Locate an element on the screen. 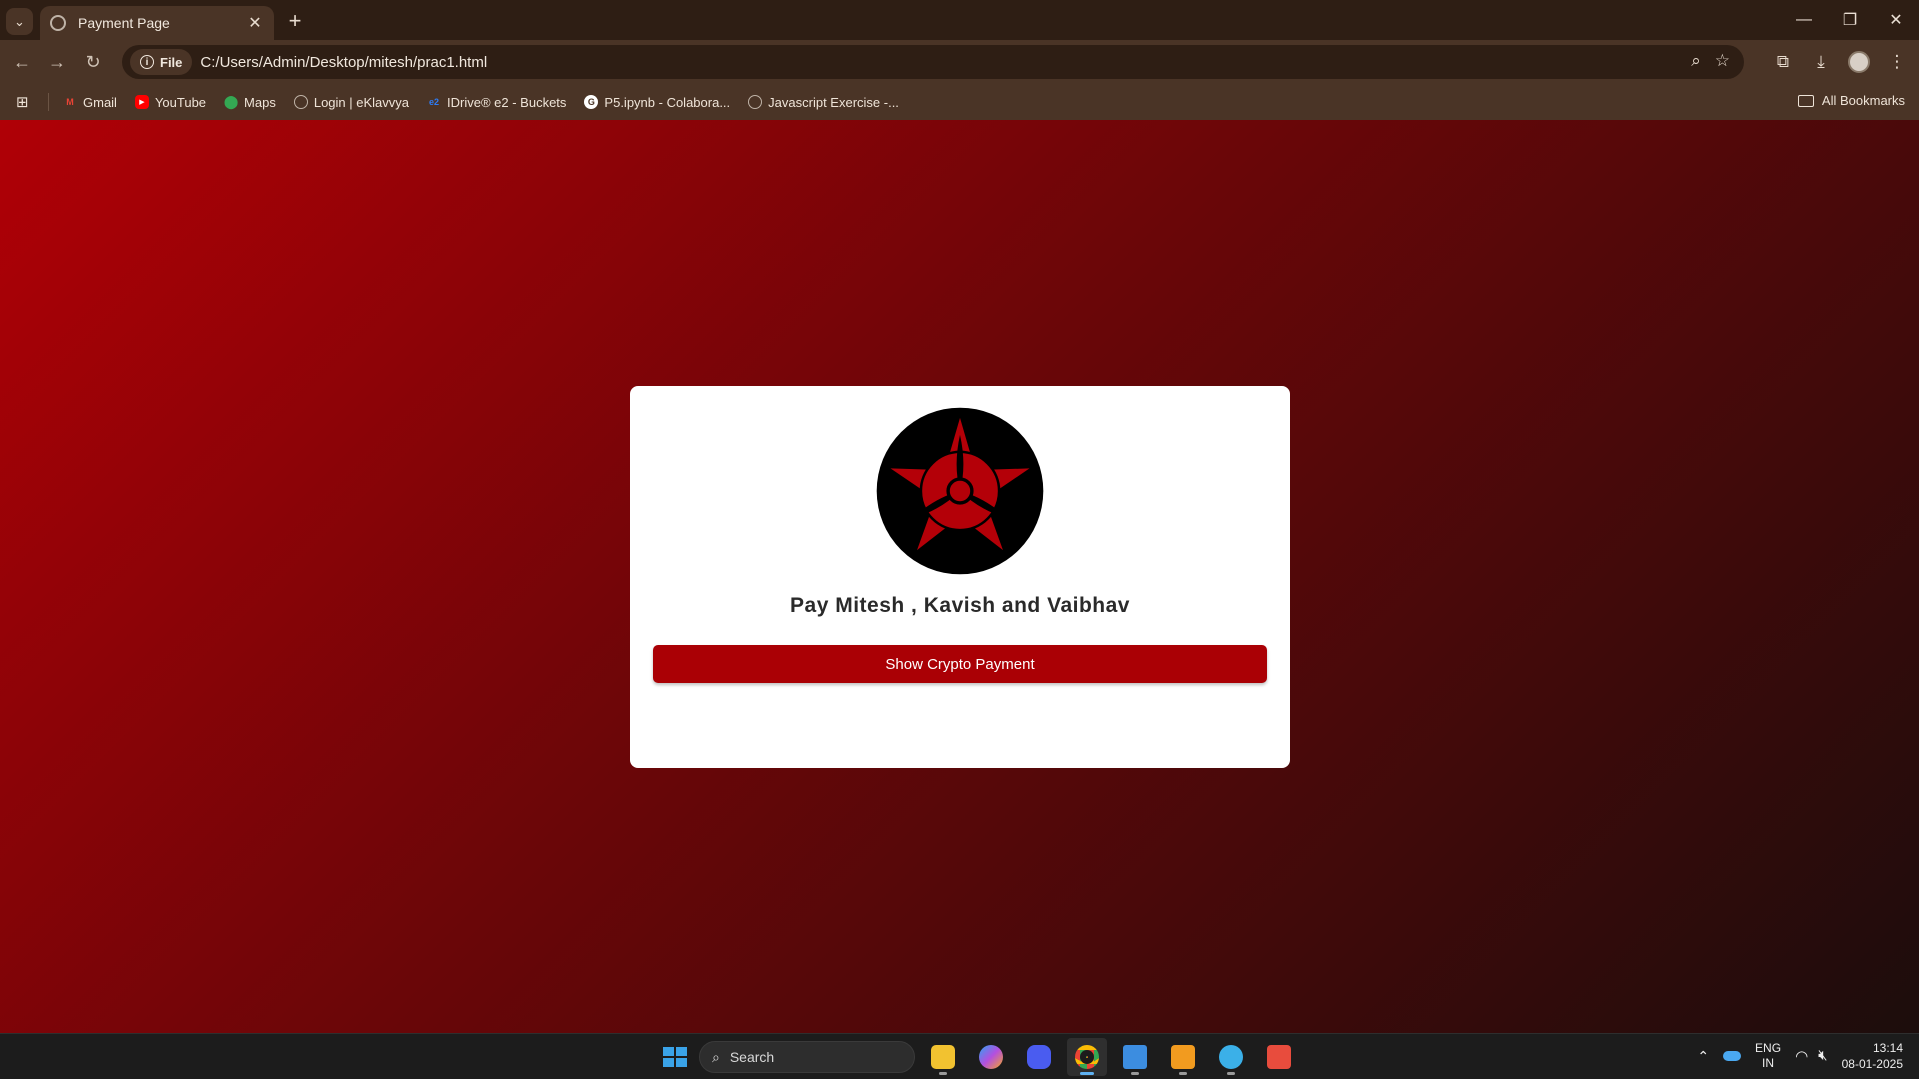 This screenshot has width=1919, height=1079. tab-title: Payment Page is located at coordinates (124, 23).